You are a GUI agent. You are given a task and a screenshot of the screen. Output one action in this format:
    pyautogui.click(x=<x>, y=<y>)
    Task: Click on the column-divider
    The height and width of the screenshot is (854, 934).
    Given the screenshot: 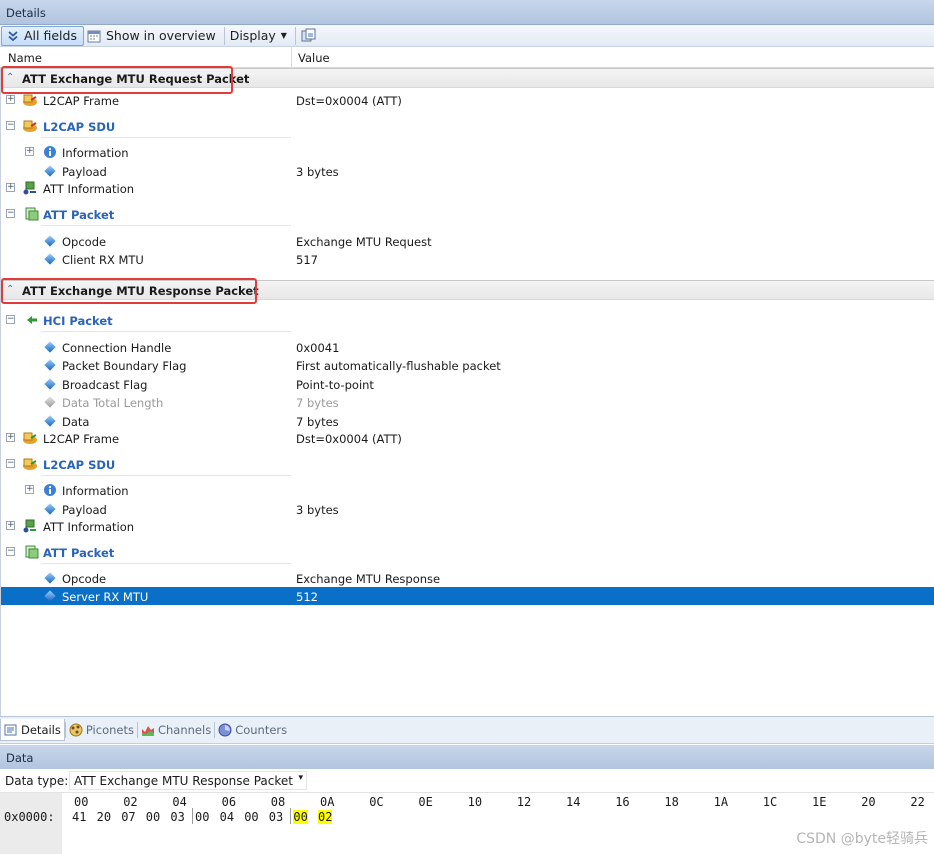 What is the action you would take?
    pyautogui.click(x=291, y=57)
    